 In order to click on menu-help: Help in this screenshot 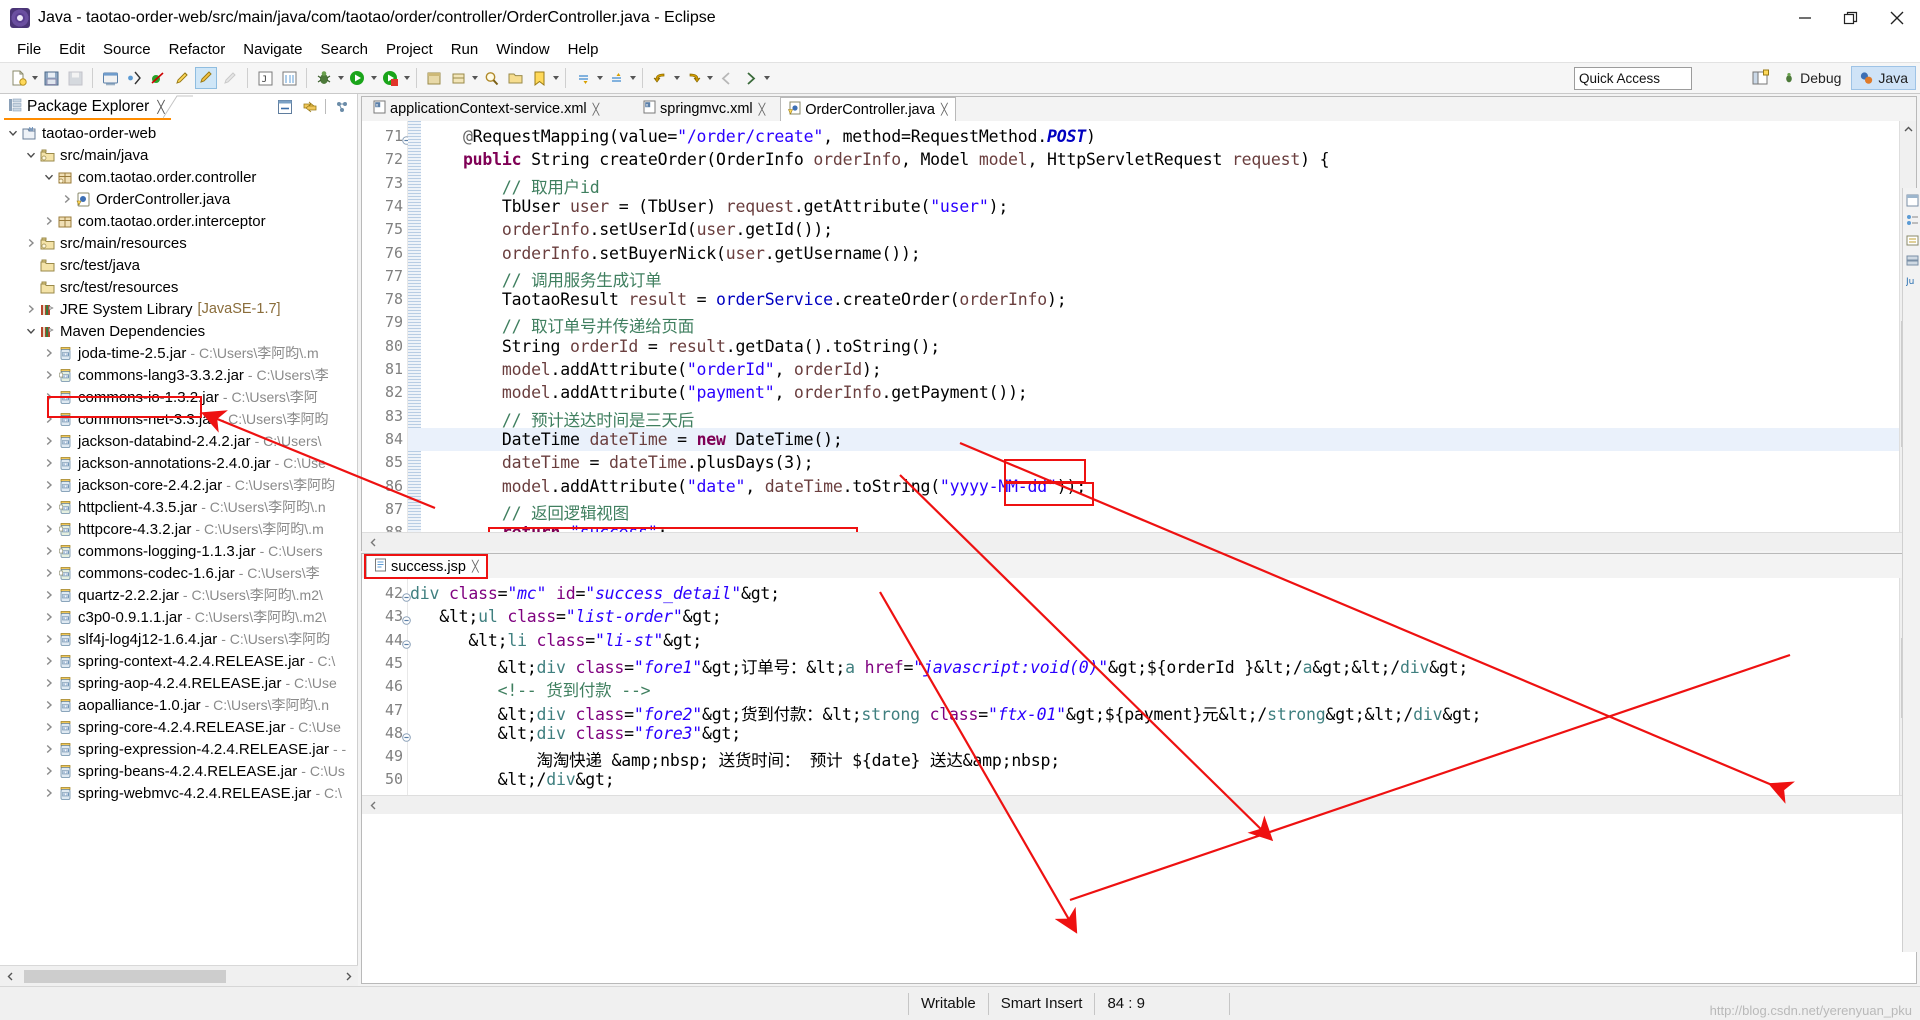, I will do `click(583, 49)`.